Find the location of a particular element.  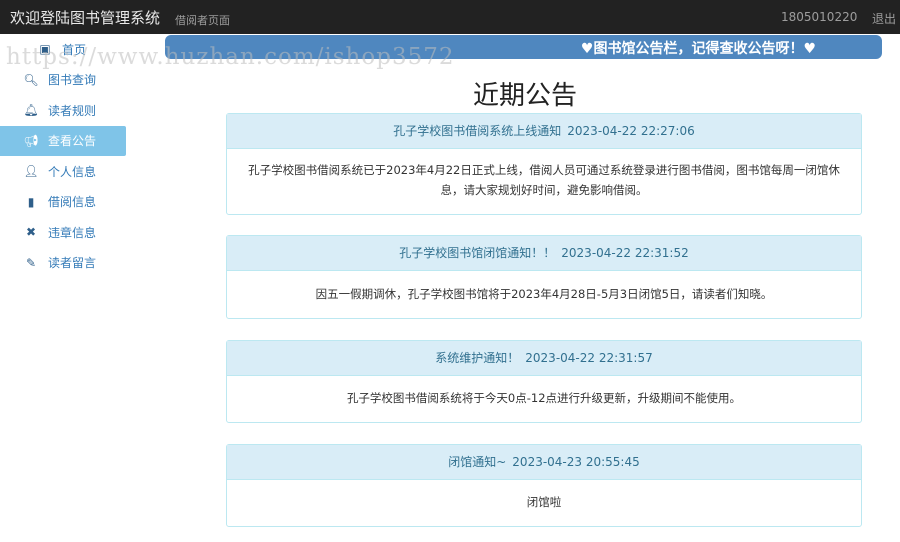

top-navbar: 欢迎登陆图书管理系统 借阅者页面 1805010220 退出 is located at coordinates (450, 17).